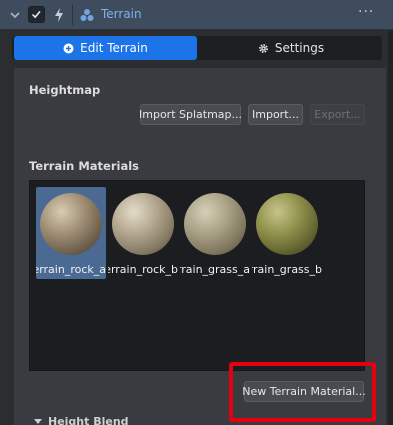 This screenshot has height=425, width=393. What do you see at coordinates (114, 48) in the screenshot?
I see `tab-label: Edit Terrain` at bounding box center [114, 48].